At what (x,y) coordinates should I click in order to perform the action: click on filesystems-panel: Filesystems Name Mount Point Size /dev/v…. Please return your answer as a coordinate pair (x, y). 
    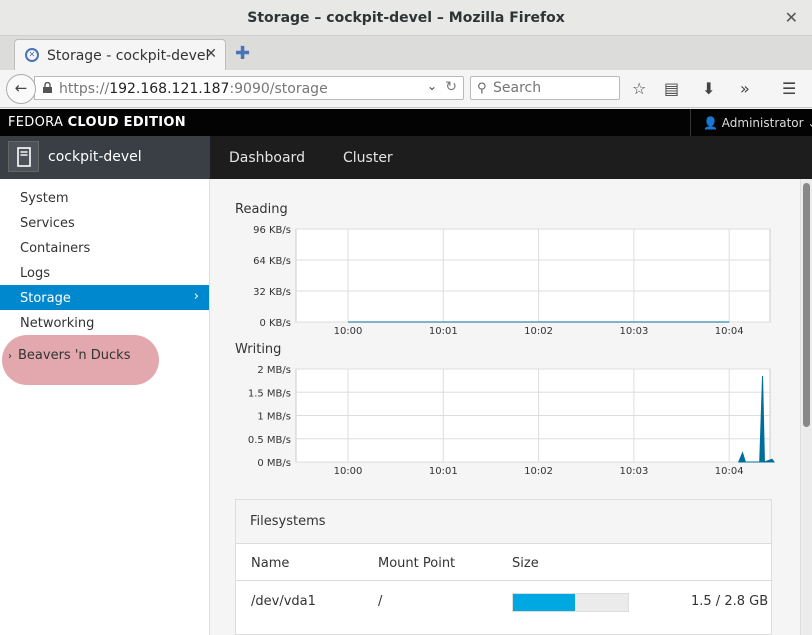
    Looking at the image, I should click on (503, 567).